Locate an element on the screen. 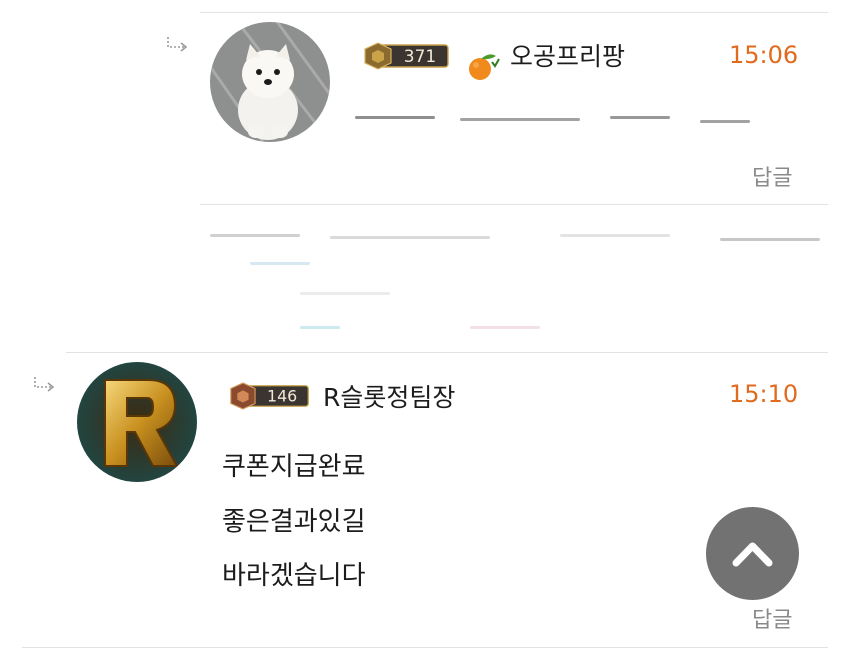 This screenshot has height=652, width=850. comment-time: 15:10 is located at coordinates (764, 394).